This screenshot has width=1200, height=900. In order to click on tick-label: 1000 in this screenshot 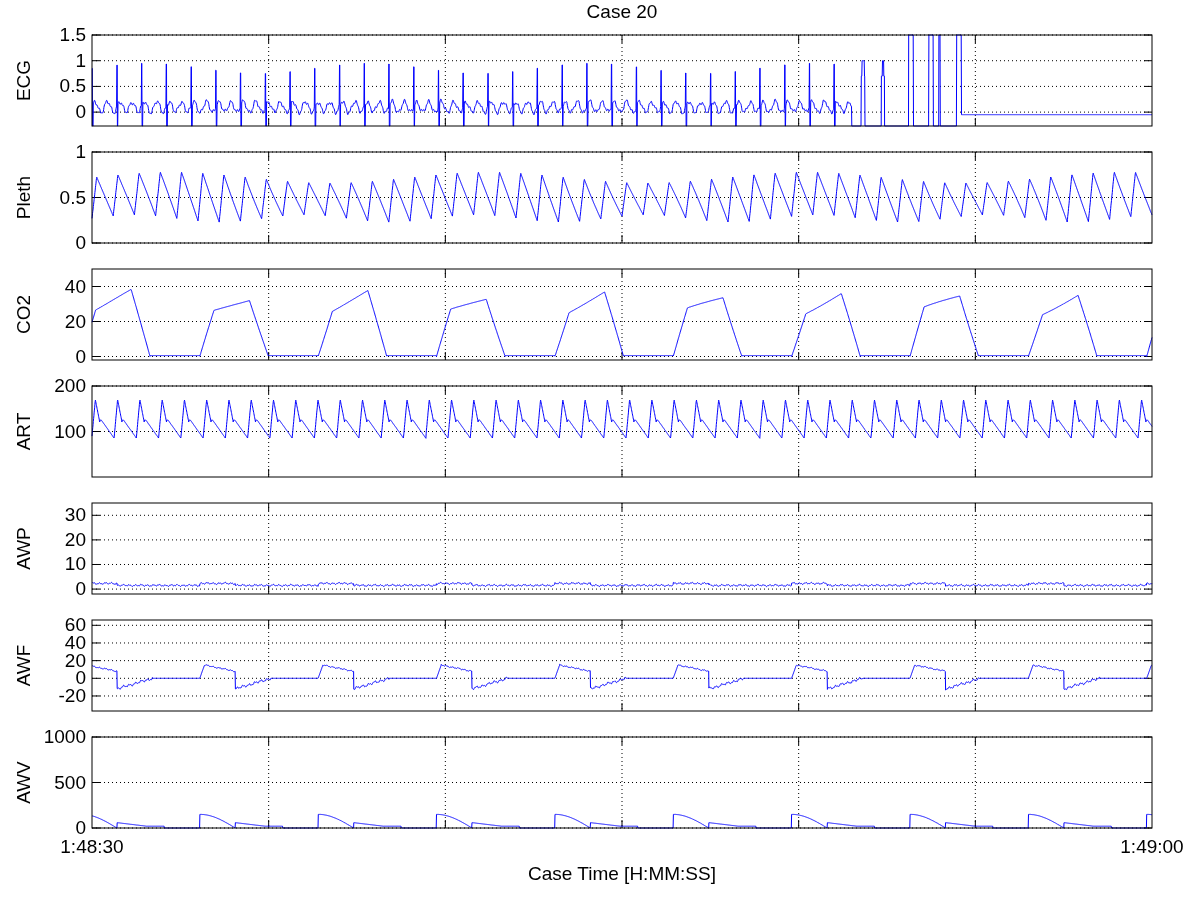, I will do `click(64, 736)`.